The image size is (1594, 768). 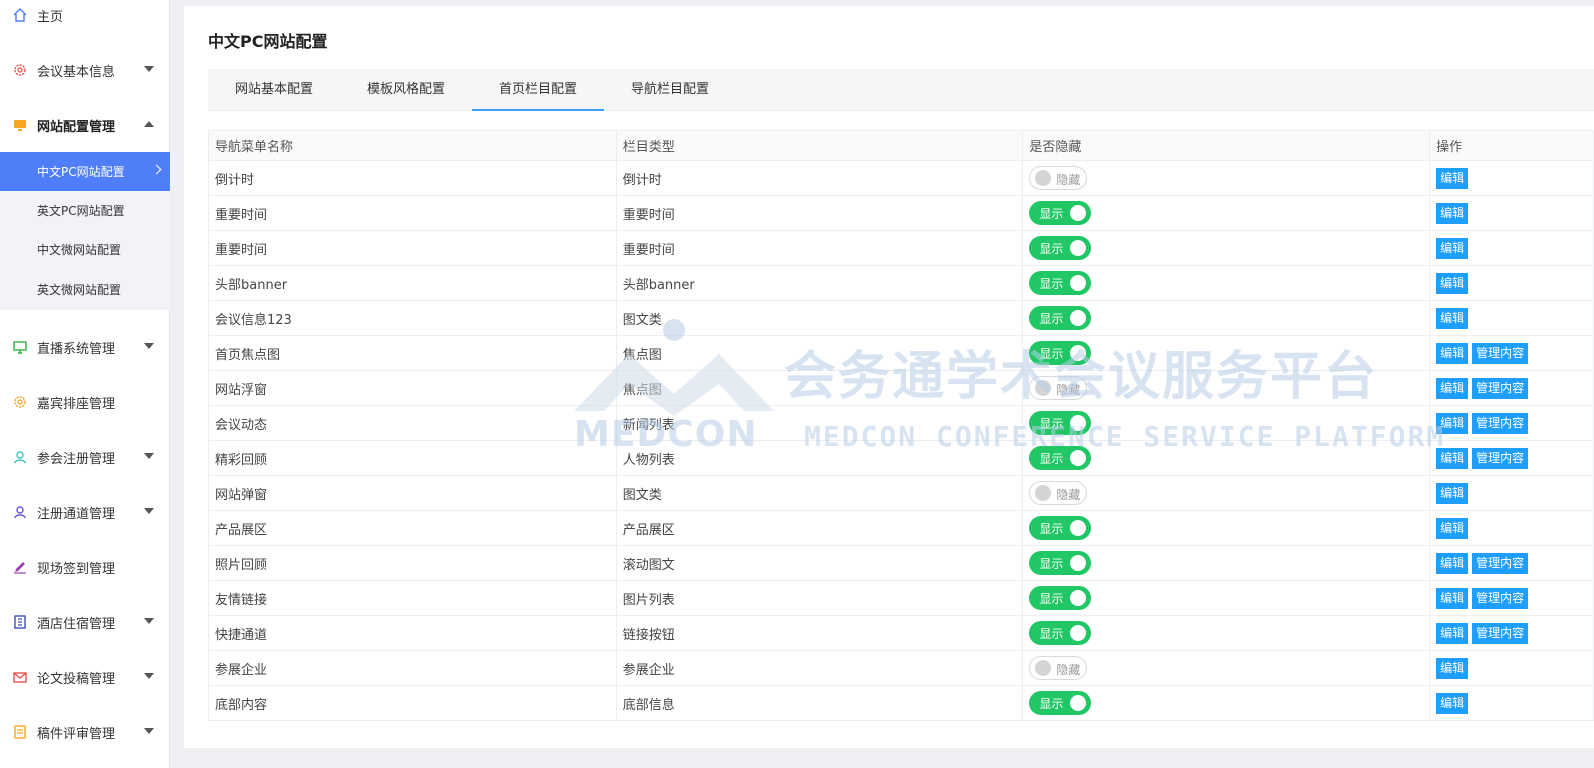 I want to click on sidebar-item-guest: 嘉宾排座管理, so click(x=85, y=402).